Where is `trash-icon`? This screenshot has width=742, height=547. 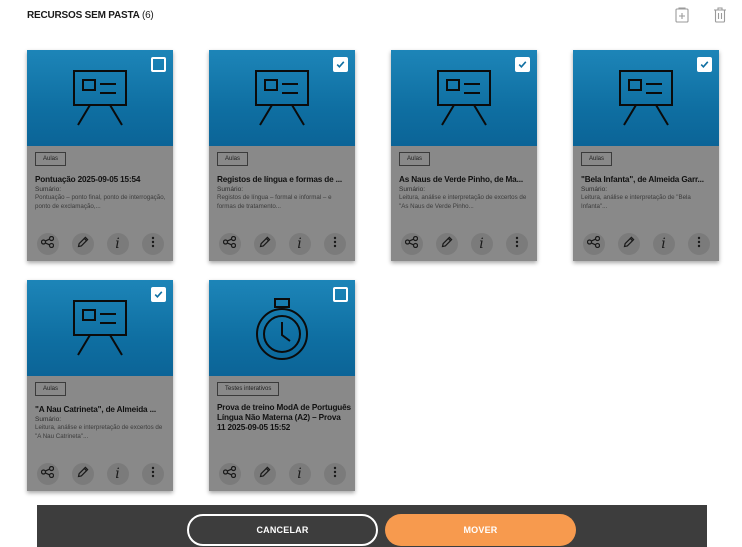 trash-icon is located at coordinates (720, 15).